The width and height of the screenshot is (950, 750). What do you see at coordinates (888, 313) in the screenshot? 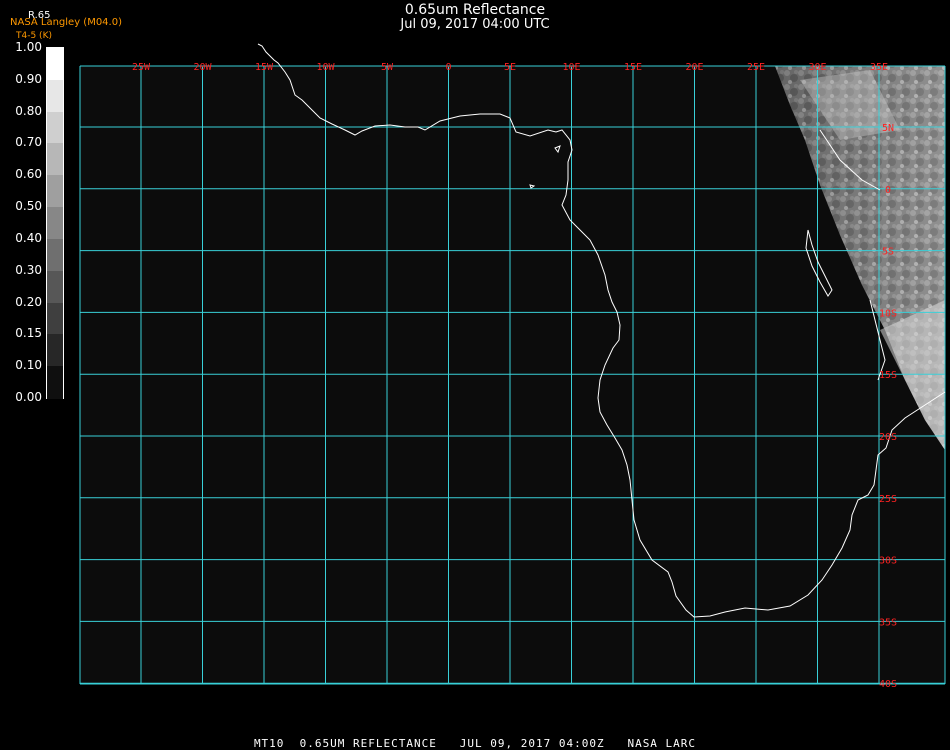
I see `latitude-label: 10S` at bounding box center [888, 313].